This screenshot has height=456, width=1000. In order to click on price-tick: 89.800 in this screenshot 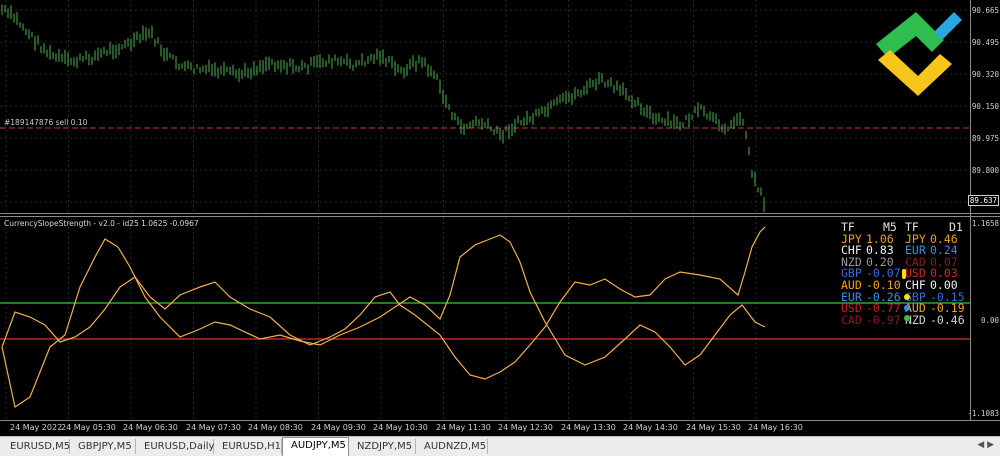, I will do `click(985, 170)`.